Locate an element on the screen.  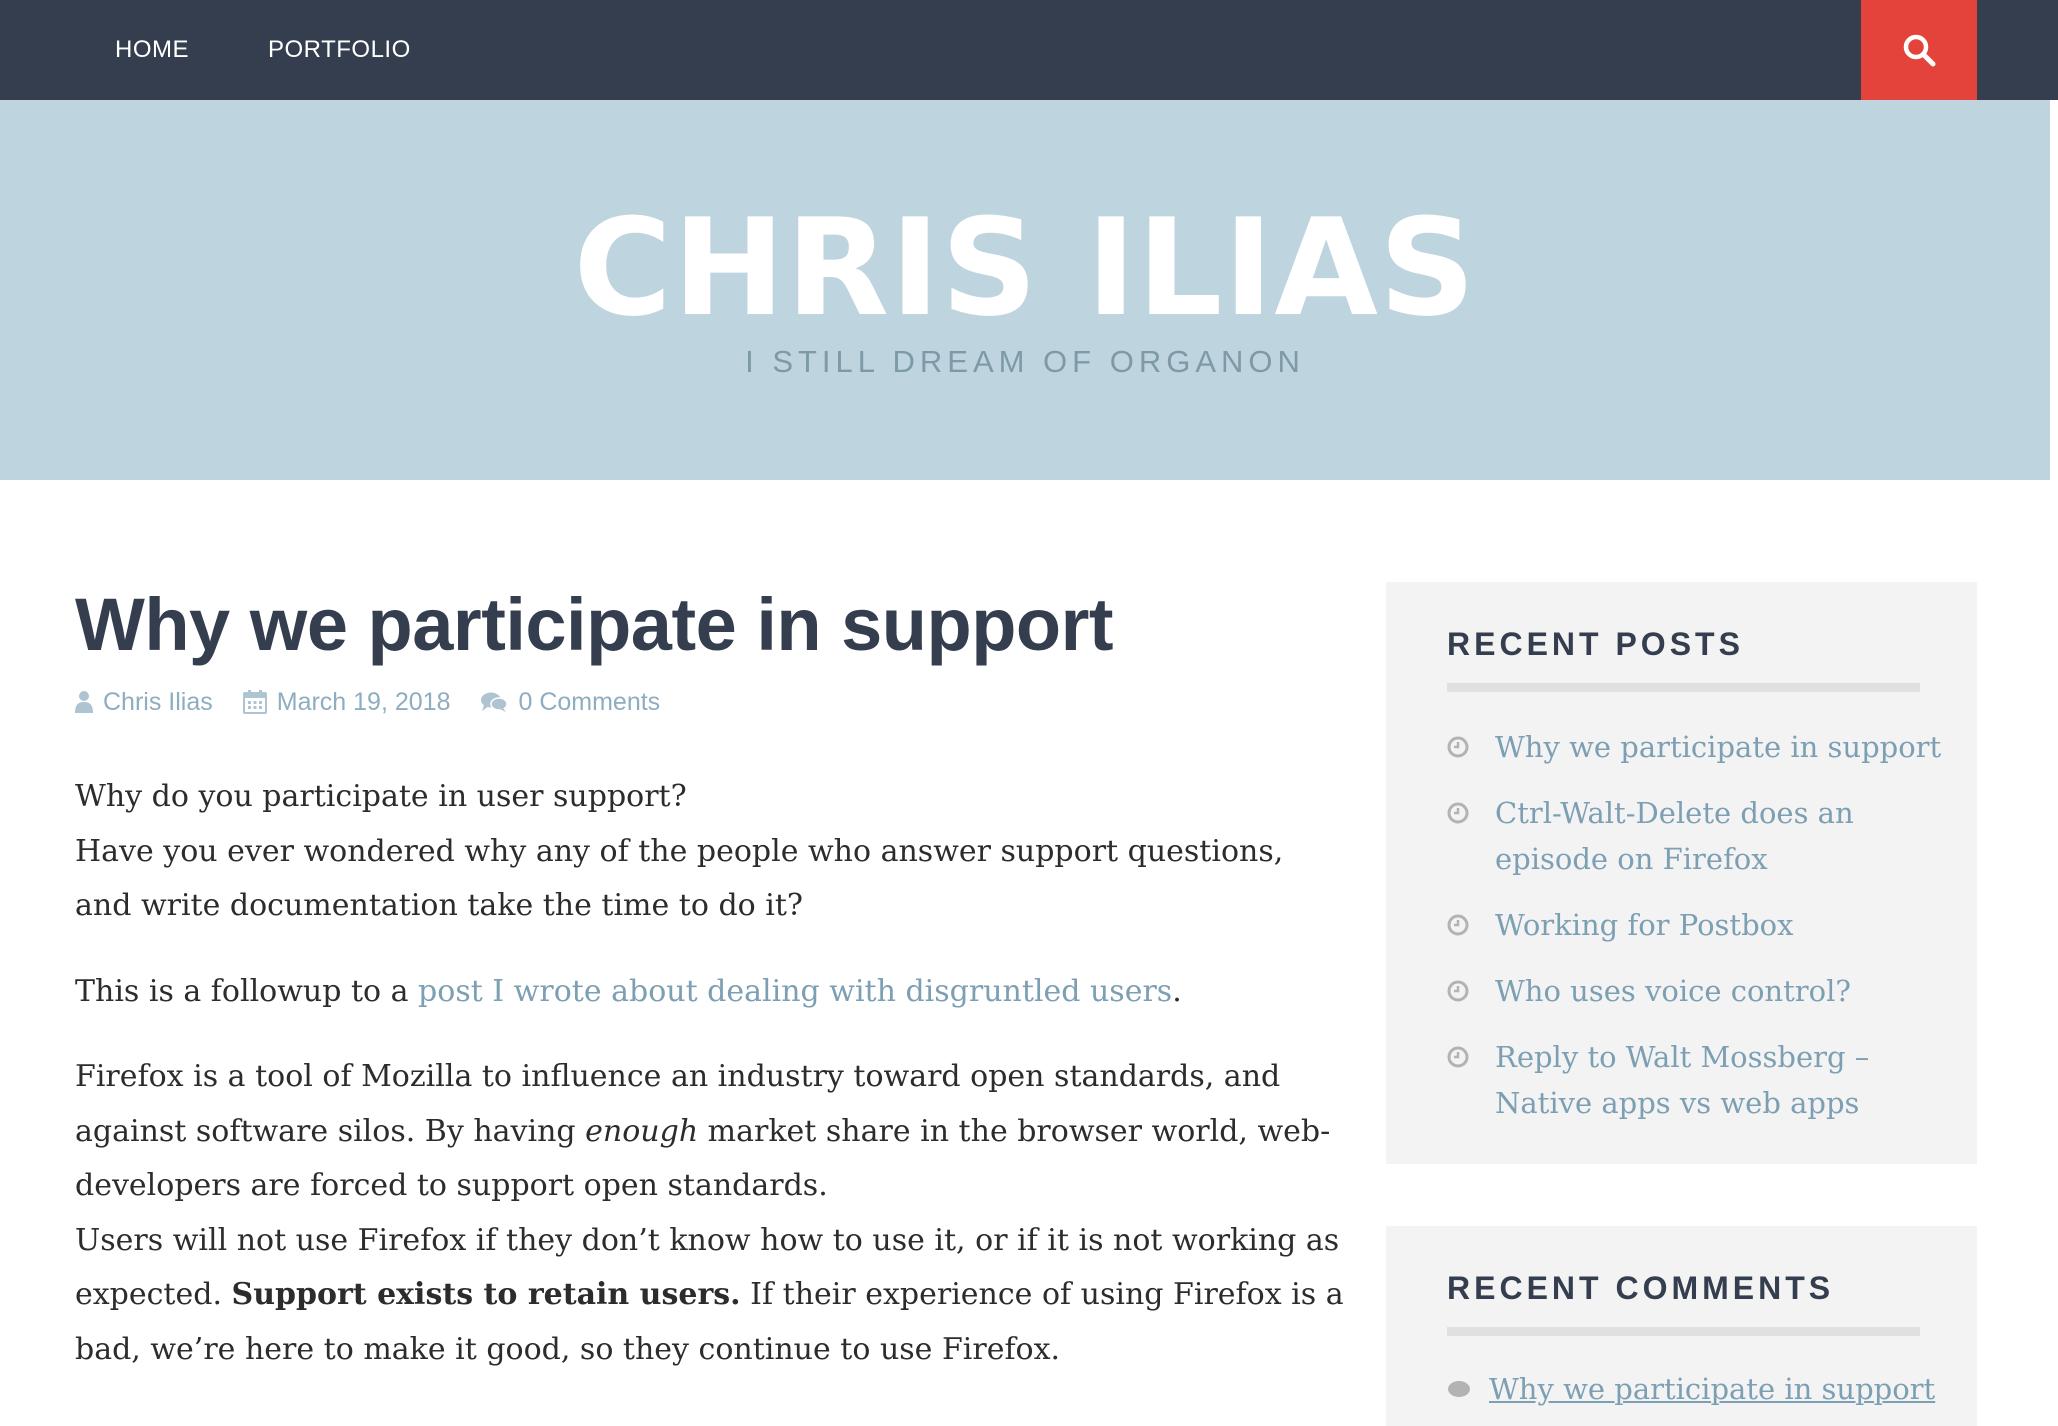
post-date: March 19, 2018 is located at coordinates (346, 702).